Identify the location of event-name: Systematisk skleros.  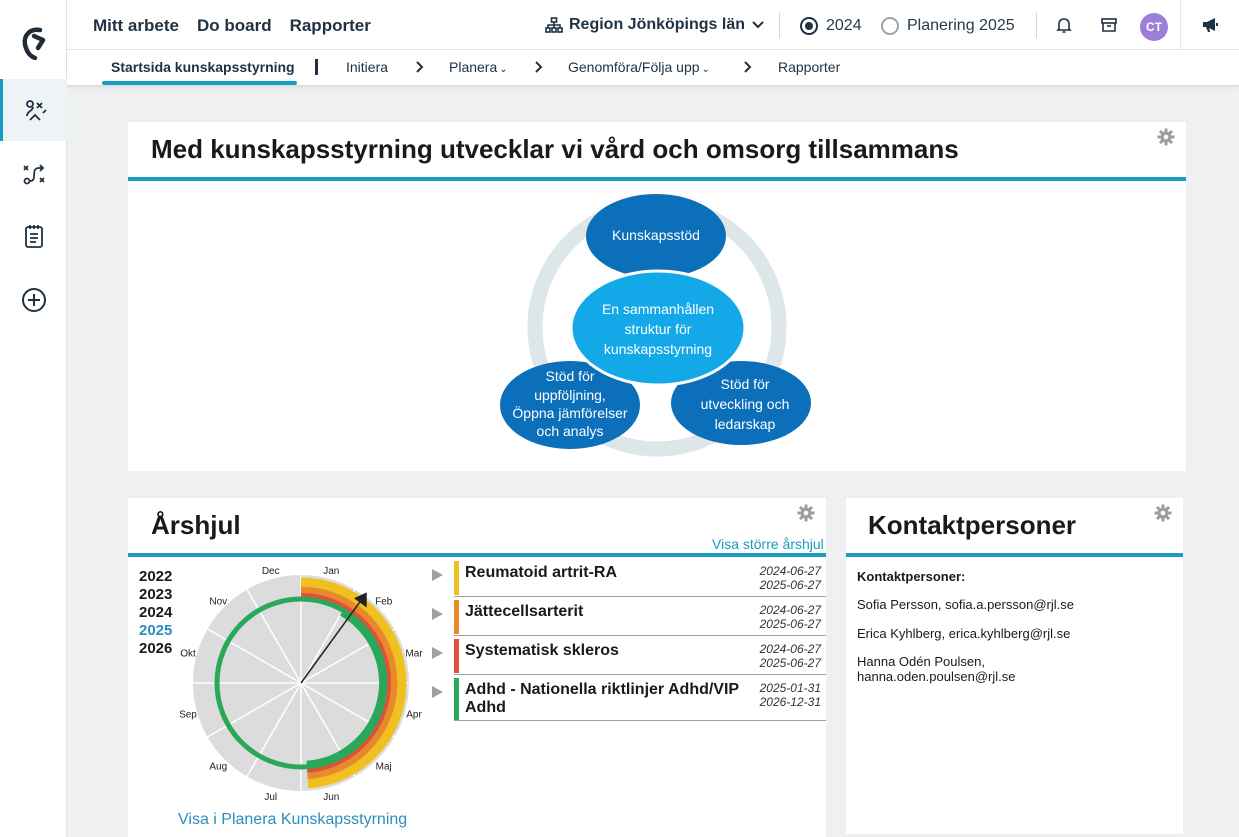
(542, 650).